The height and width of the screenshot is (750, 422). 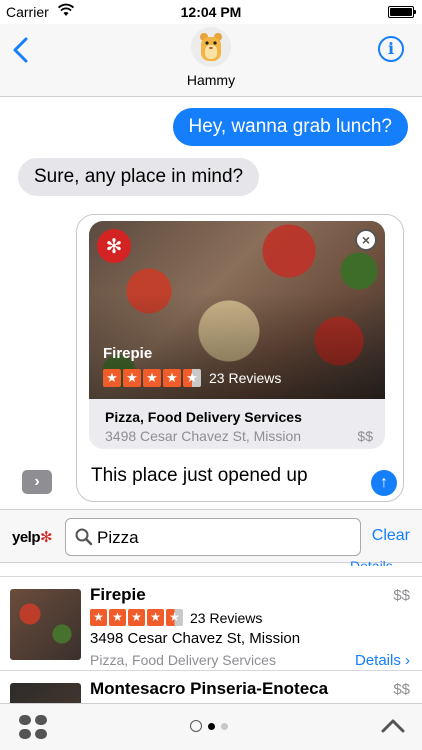 What do you see at coordinates (139, 177) in the screenshot?
I see `incoming-message: Sure, any place in mind?` at bounding box center [139, 177].